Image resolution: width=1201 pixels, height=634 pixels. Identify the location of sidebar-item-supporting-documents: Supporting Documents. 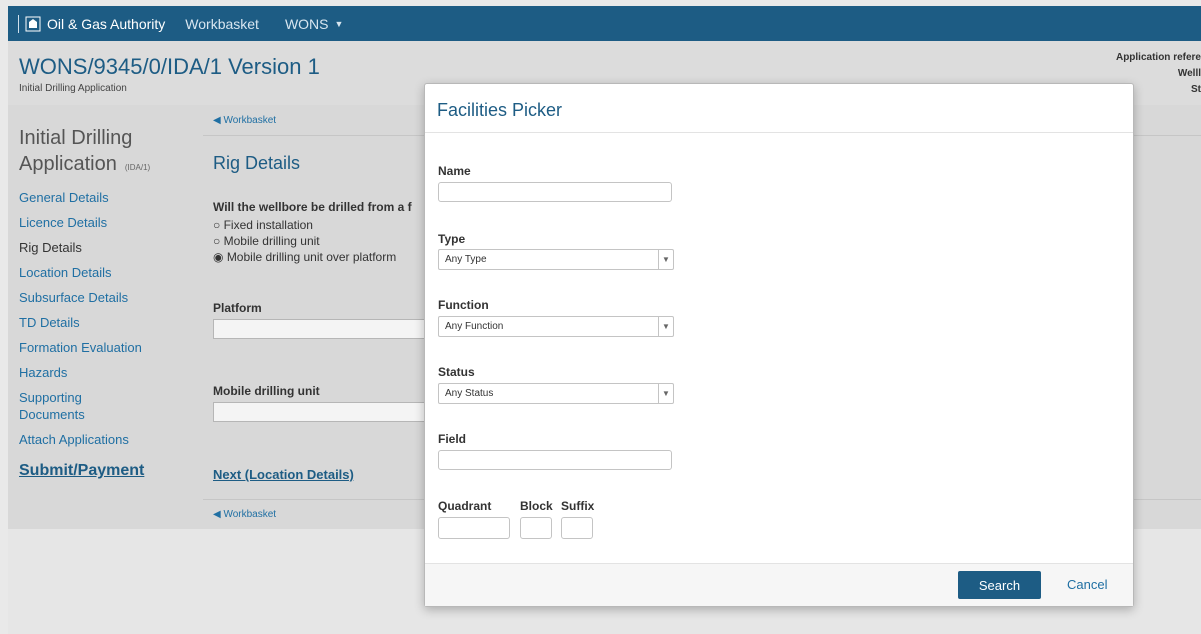
(74, 406).